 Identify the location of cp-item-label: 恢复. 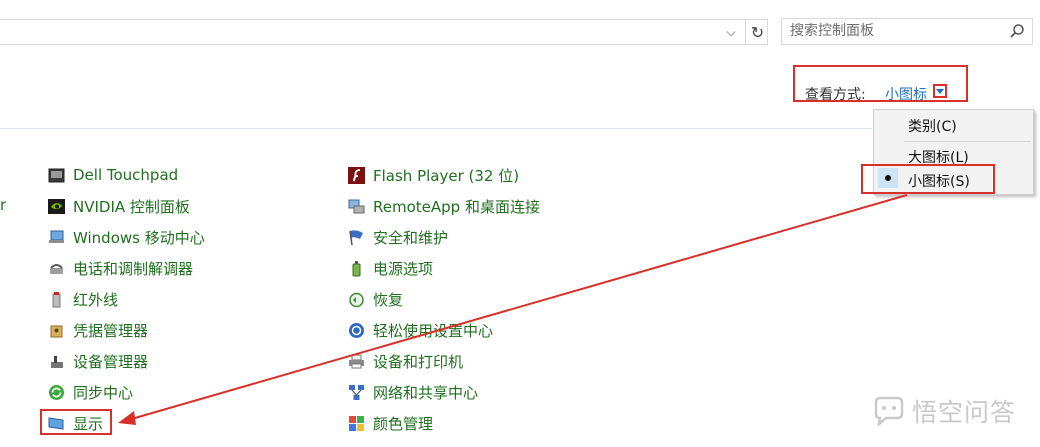
(388, 299).